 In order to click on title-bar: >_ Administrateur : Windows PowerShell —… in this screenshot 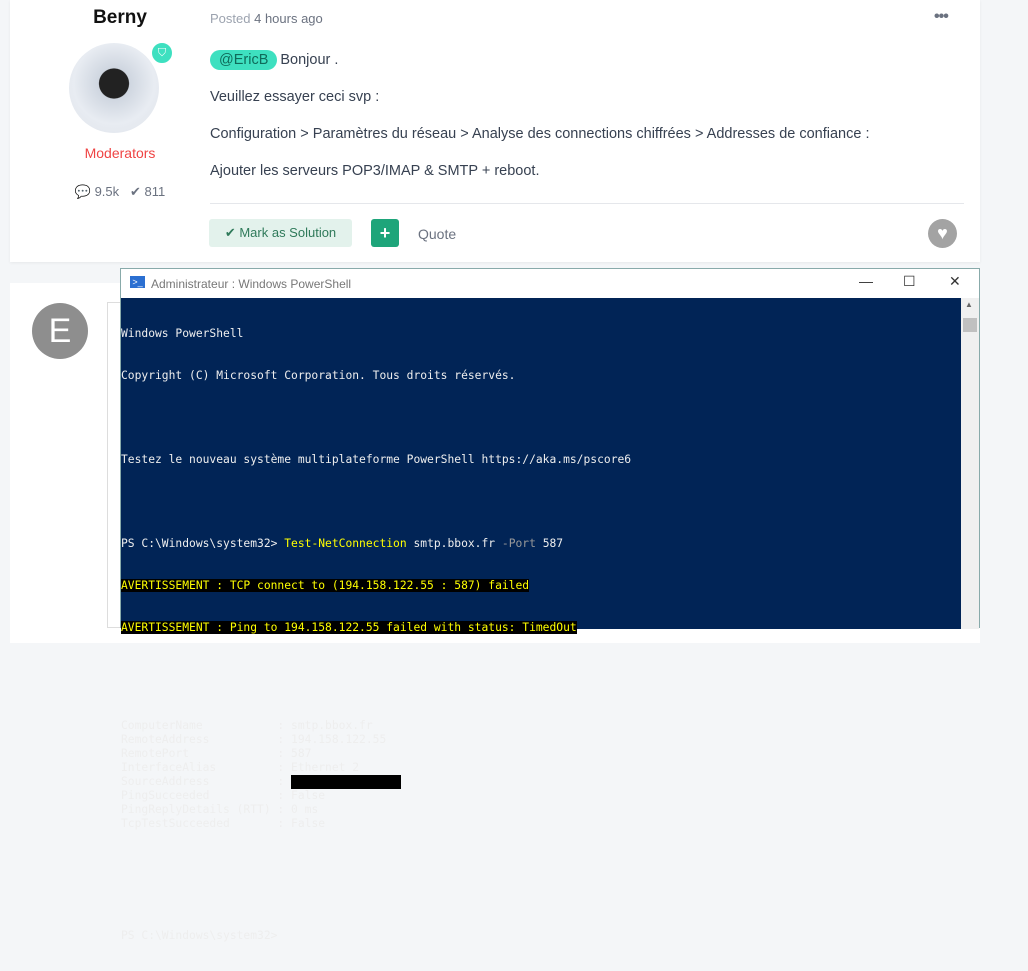, I will do `click(550, 283)`.